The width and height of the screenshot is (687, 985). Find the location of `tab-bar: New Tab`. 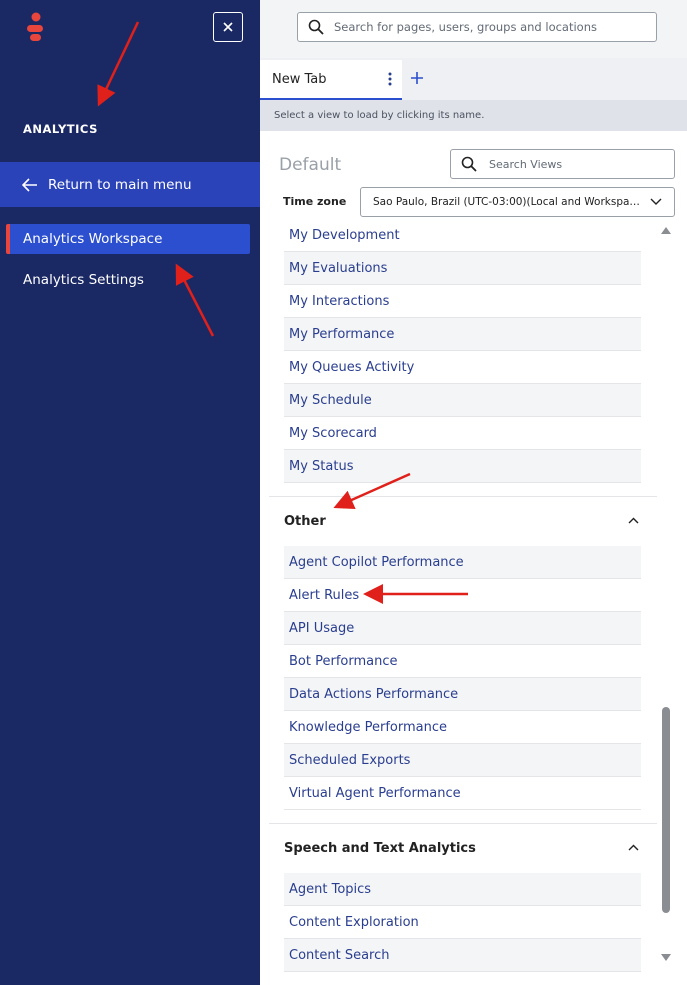

tab-bar: New Tab is located at coordinates (473, 79).